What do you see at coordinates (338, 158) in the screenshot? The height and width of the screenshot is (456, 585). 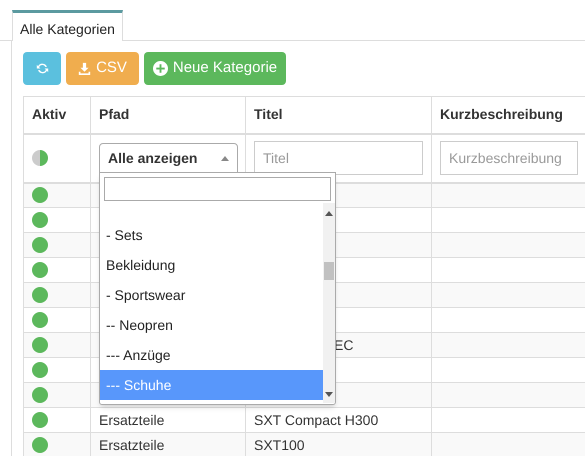 I see `title-filter-field: Titel` at bounding box center [338, 158].